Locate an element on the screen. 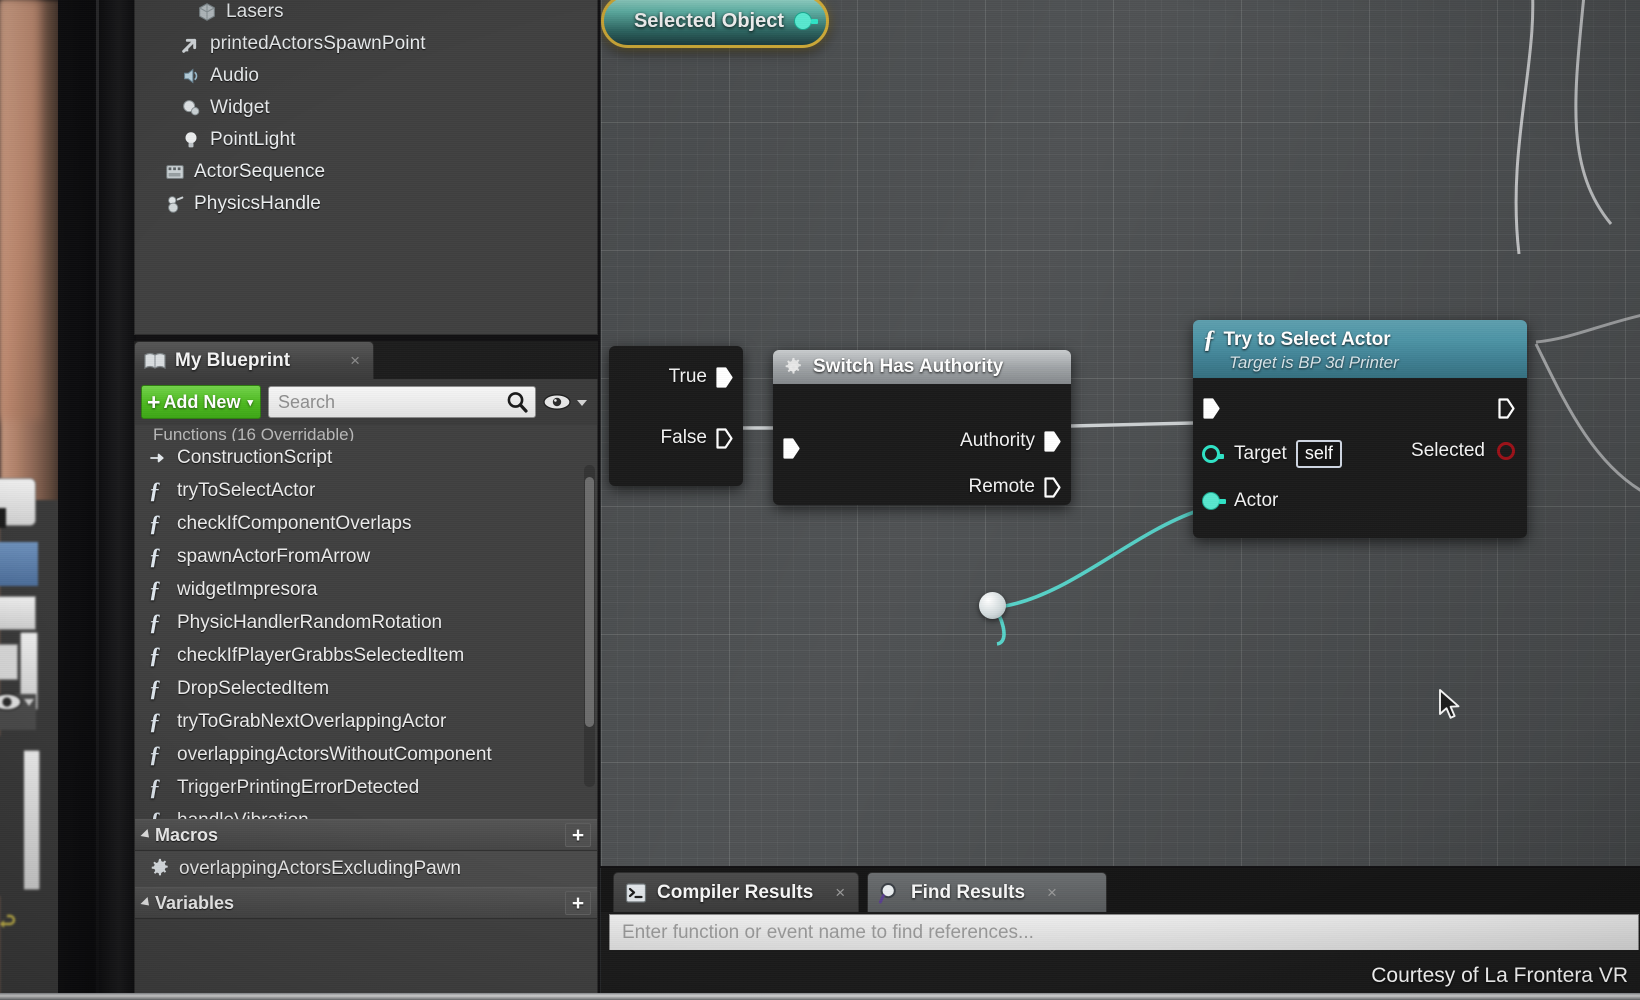  search-placeholder: Search is located at coordinates (306, 401).